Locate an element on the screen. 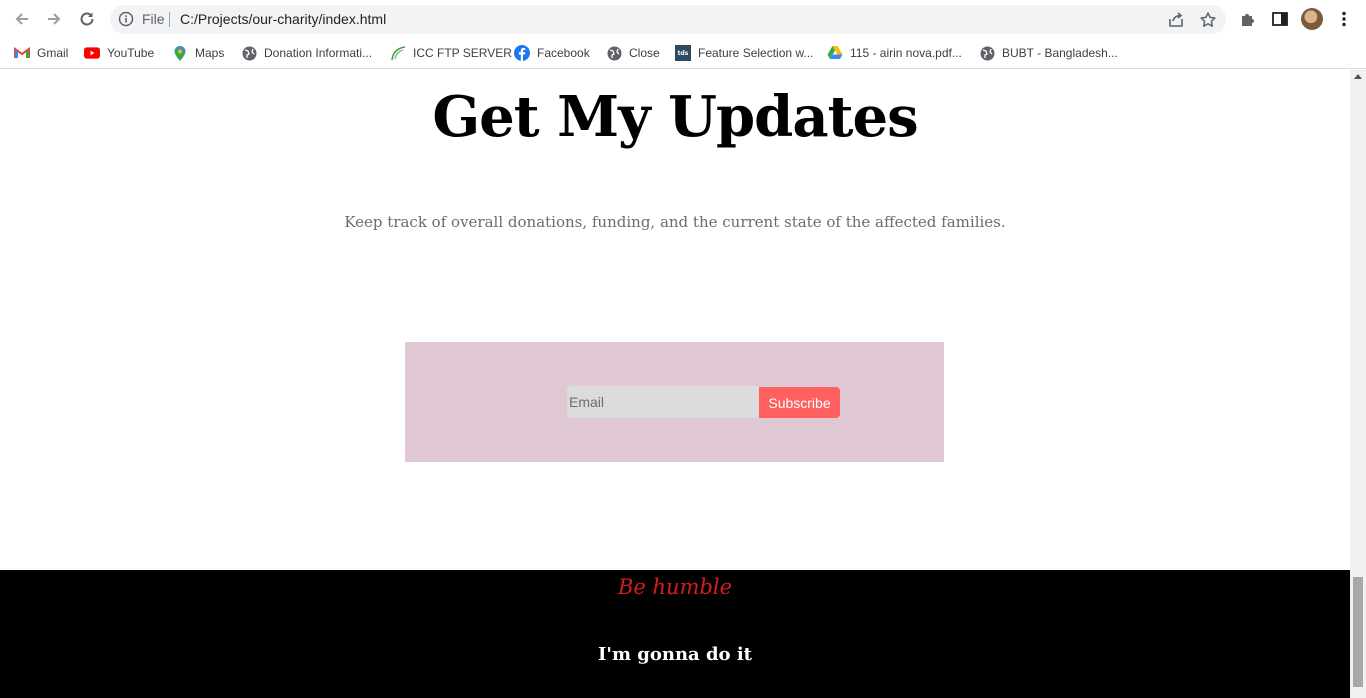 This screenshot has width=1366, height=698. bookmark-label: Facebook is located at coordinates (563, 53).